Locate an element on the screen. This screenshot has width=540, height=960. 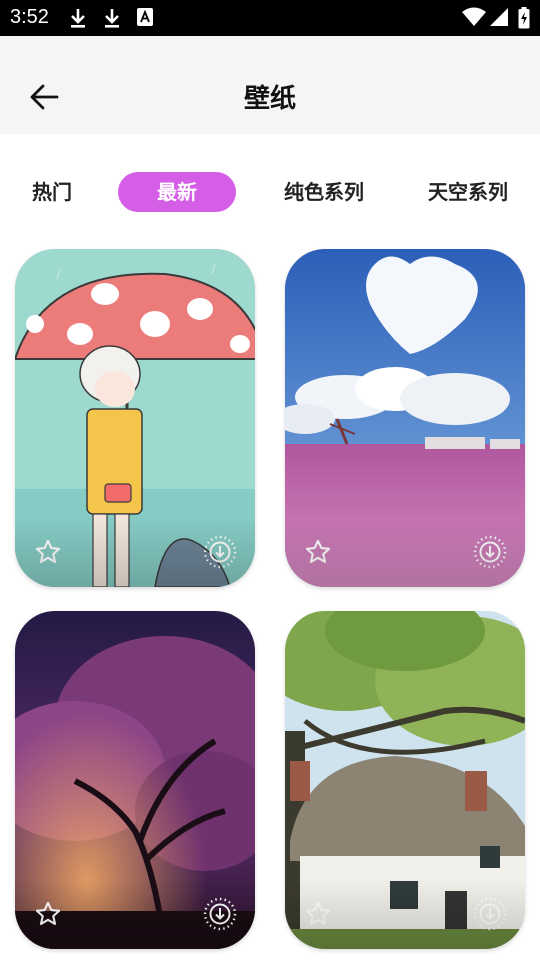
battery-charging-icon is located at coordinates (524, 20).